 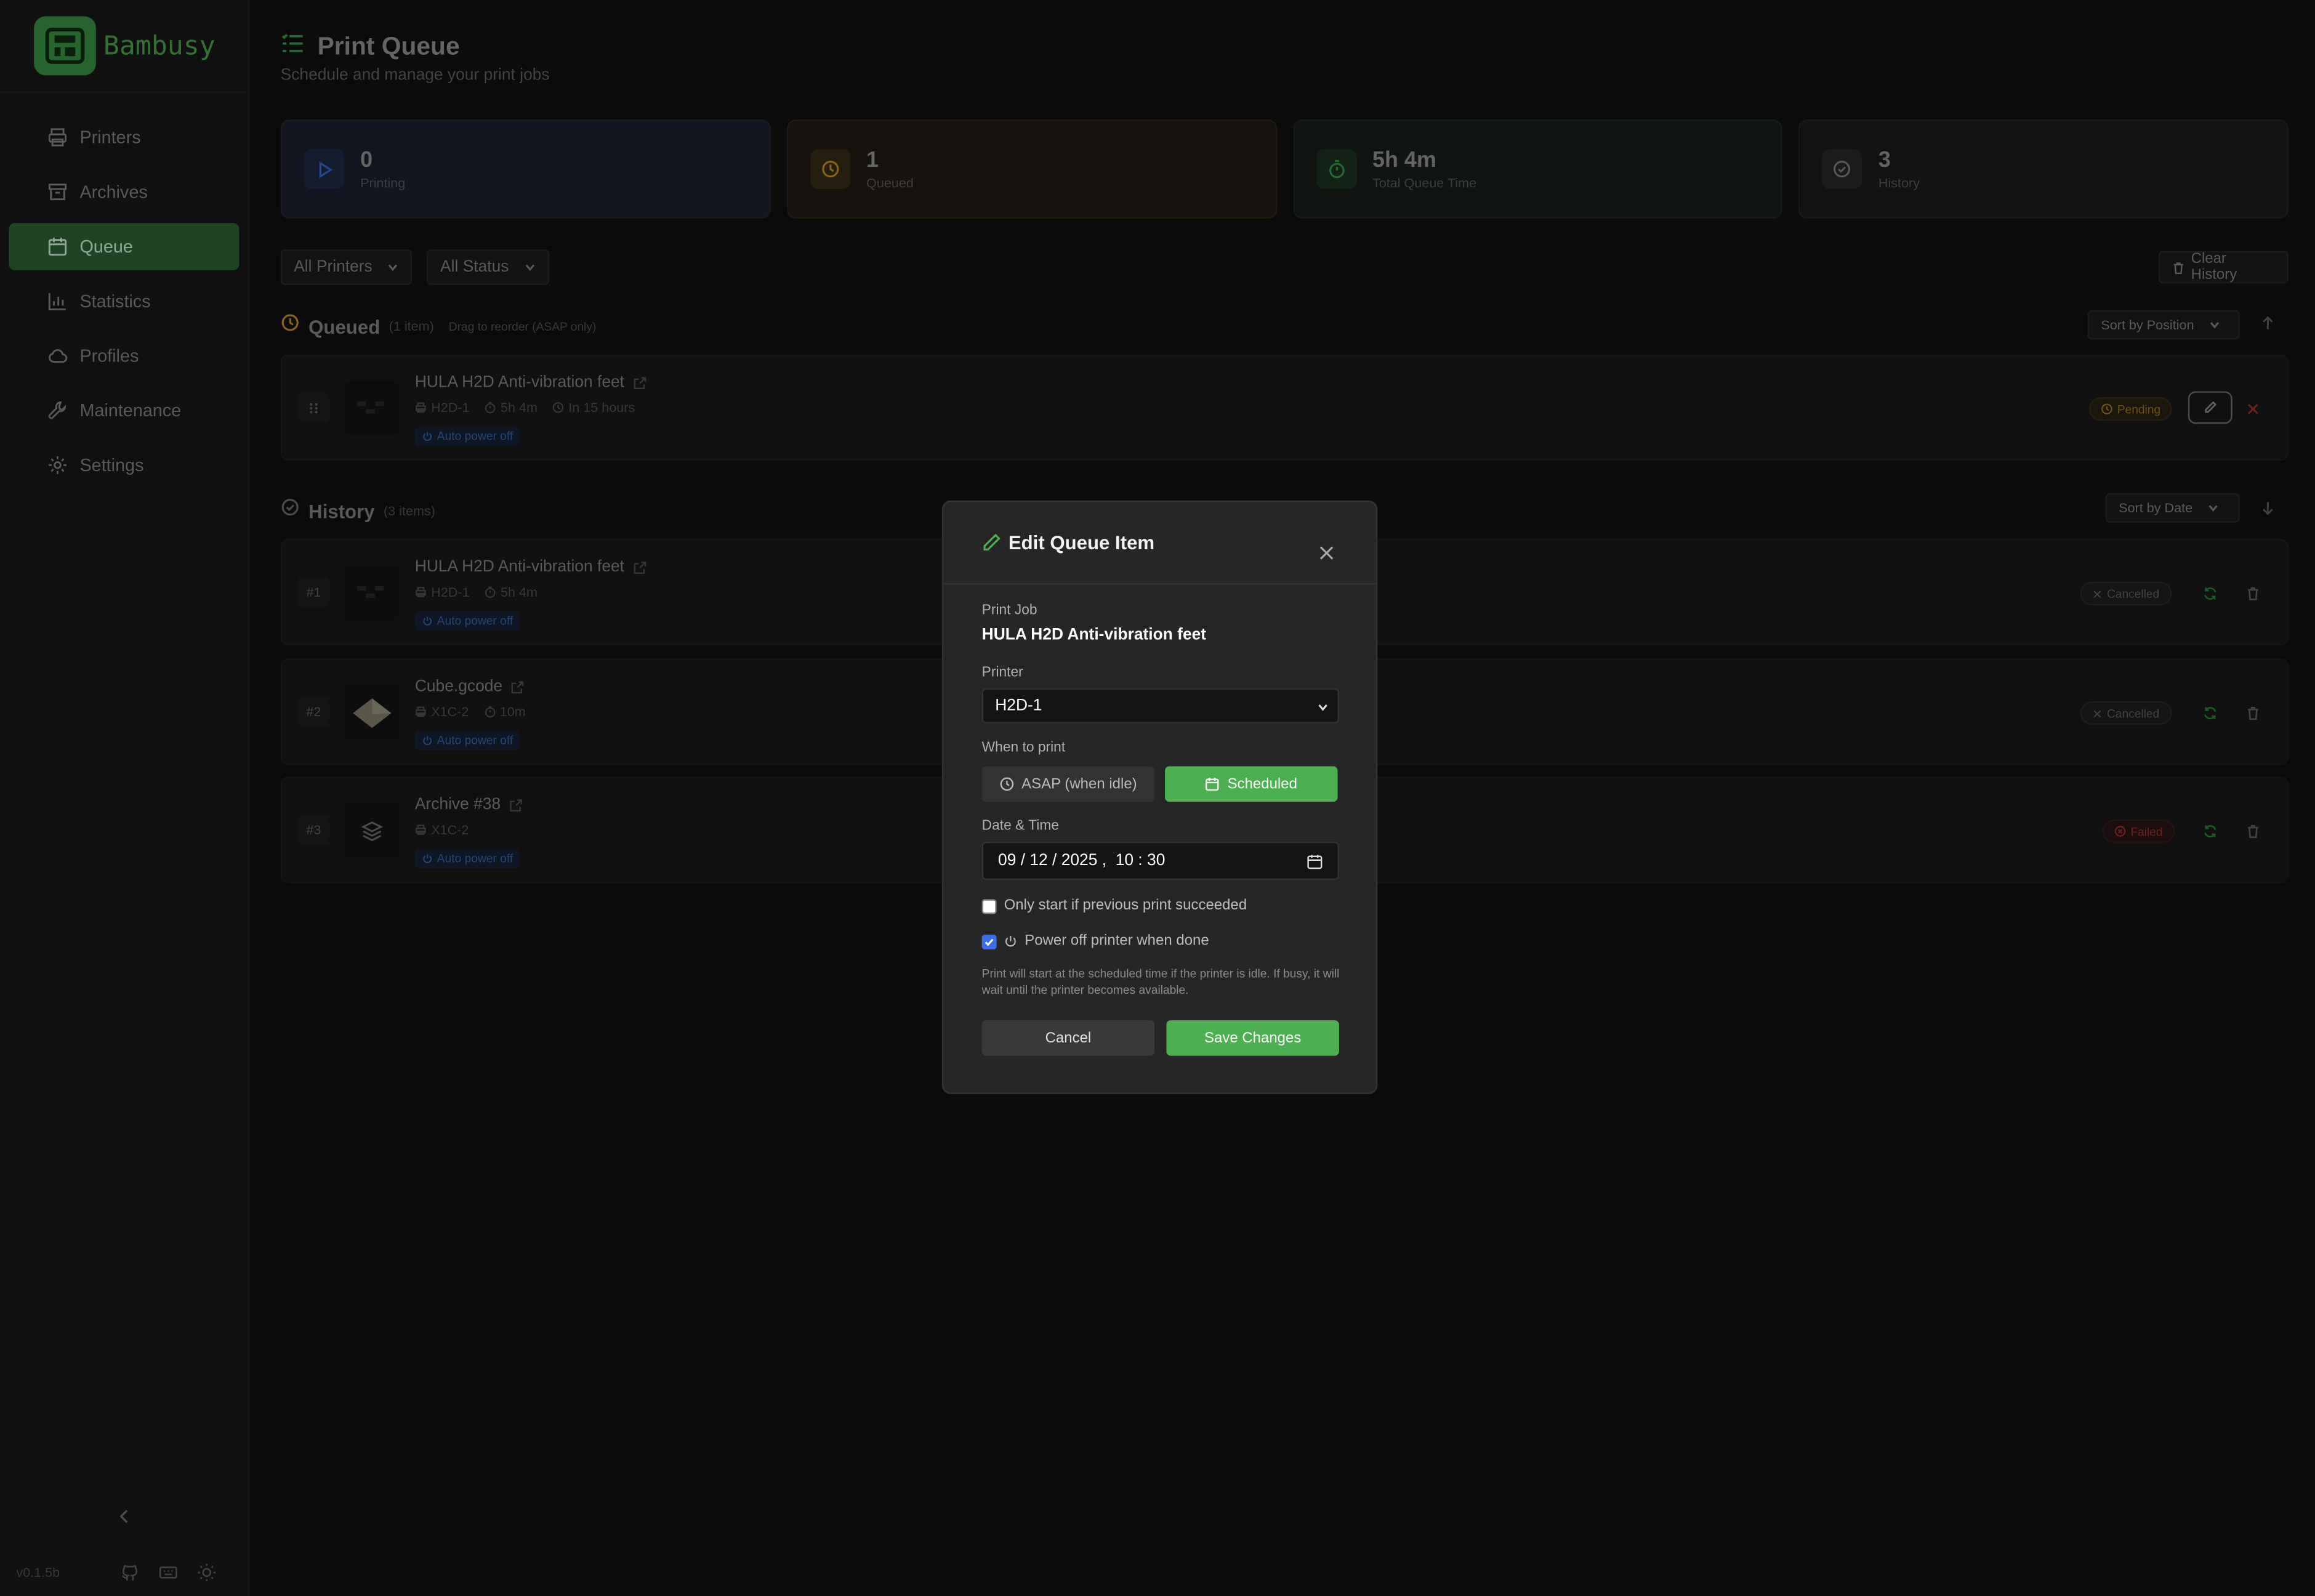 What do you see at coordinates (1125, 905) in the screenshot?
I see `only-start-if-succeeded-label: Only start if previous print succeeded` at bounding box center [1125, 905].